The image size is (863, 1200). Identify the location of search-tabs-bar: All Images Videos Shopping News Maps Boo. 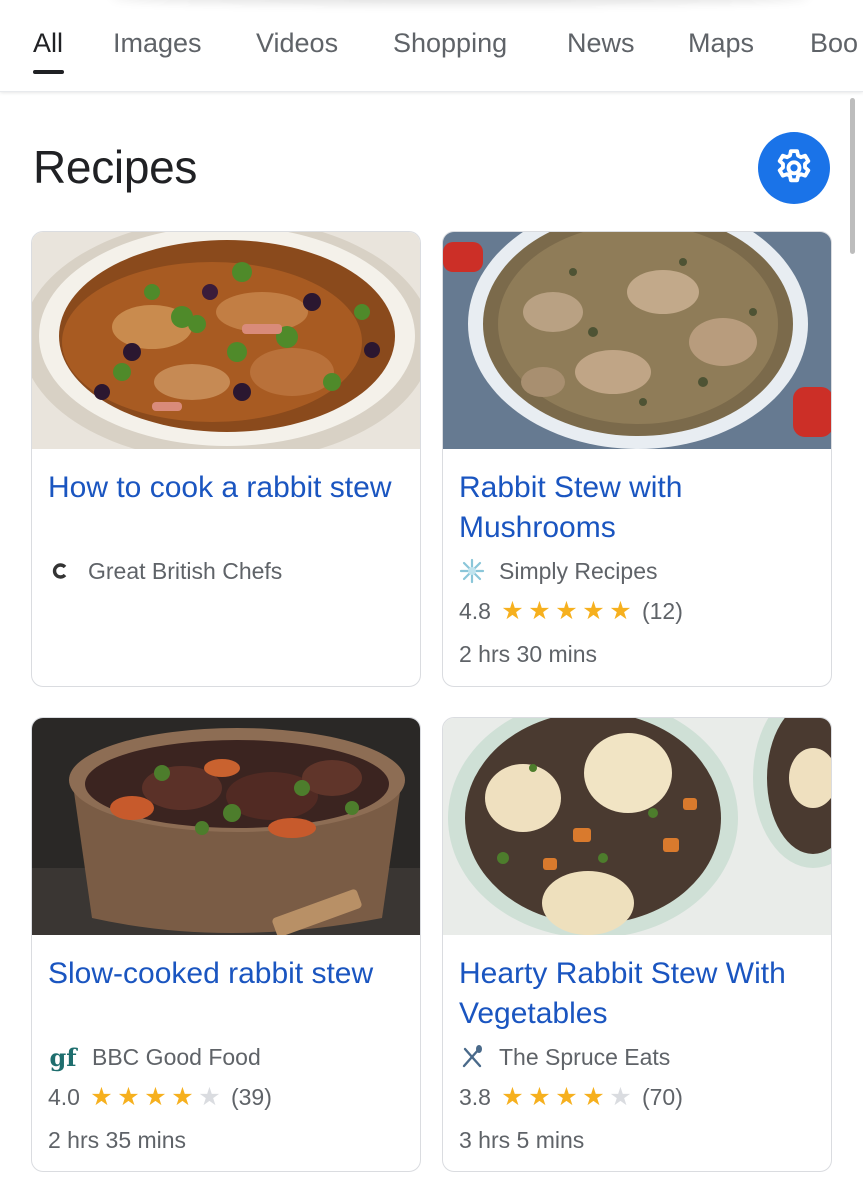
(431, 46).